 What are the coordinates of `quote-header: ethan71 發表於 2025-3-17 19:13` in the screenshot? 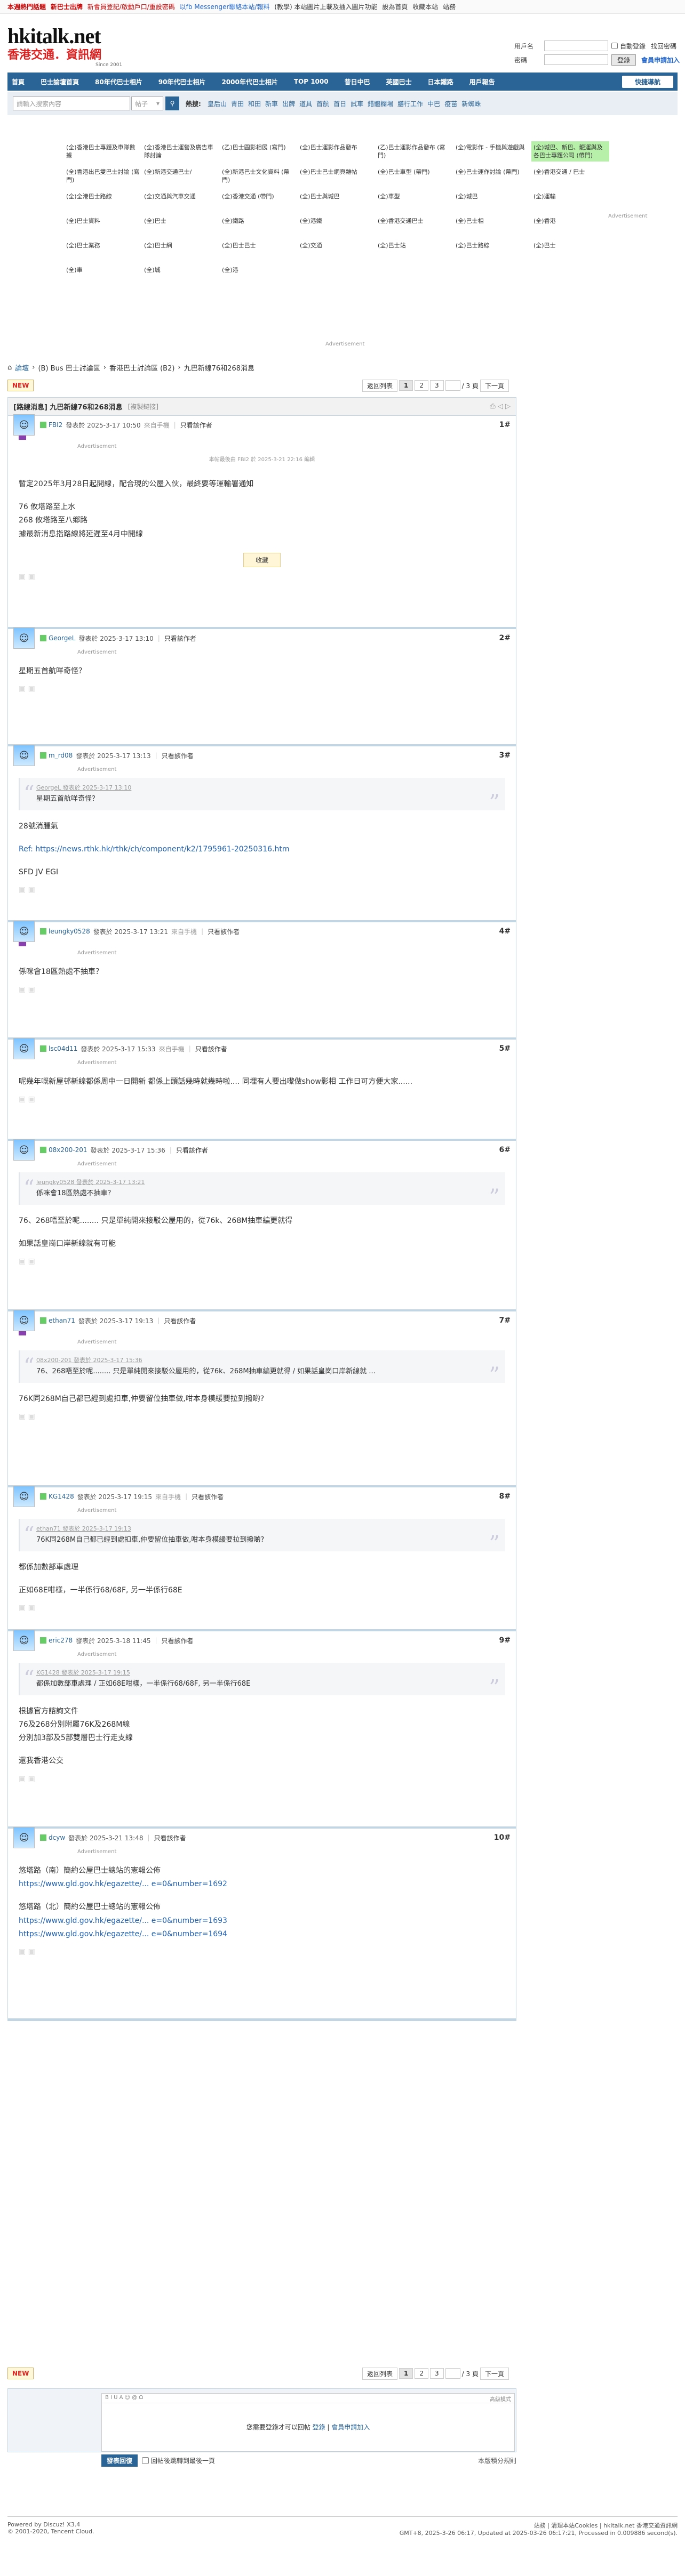 It's located at (265, 1529).